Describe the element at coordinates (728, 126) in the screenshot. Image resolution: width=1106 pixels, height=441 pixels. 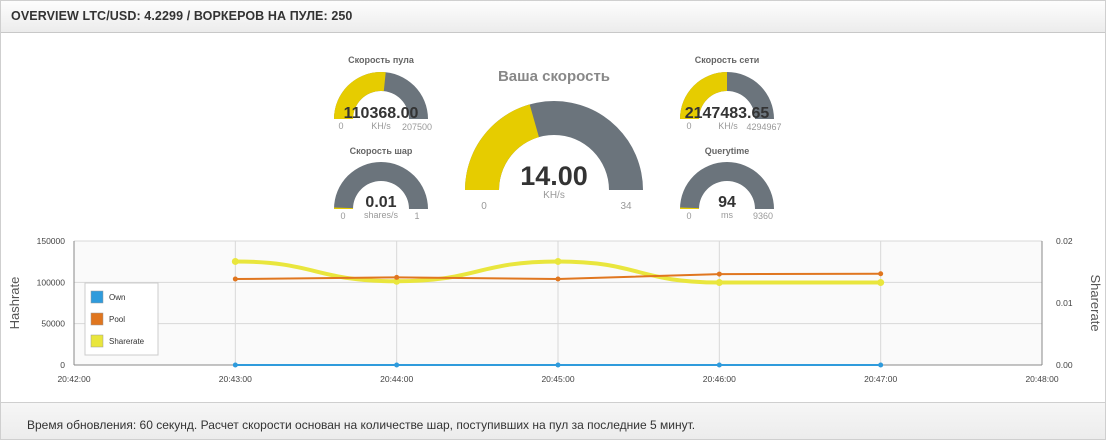
I see `gauge-net-speed-unit: KH/s` at that location.